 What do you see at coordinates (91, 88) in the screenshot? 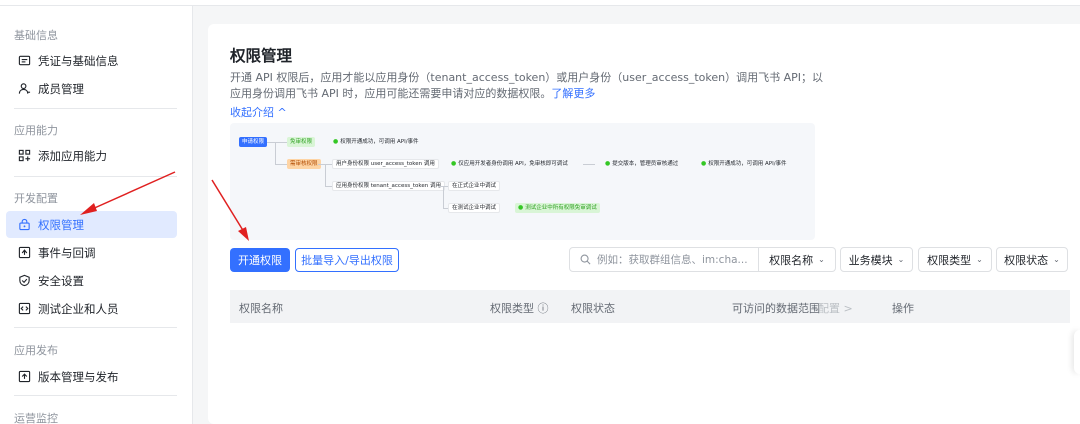
I see `sidebar-item-members: 成员管理` at bounding box center [91, 88].